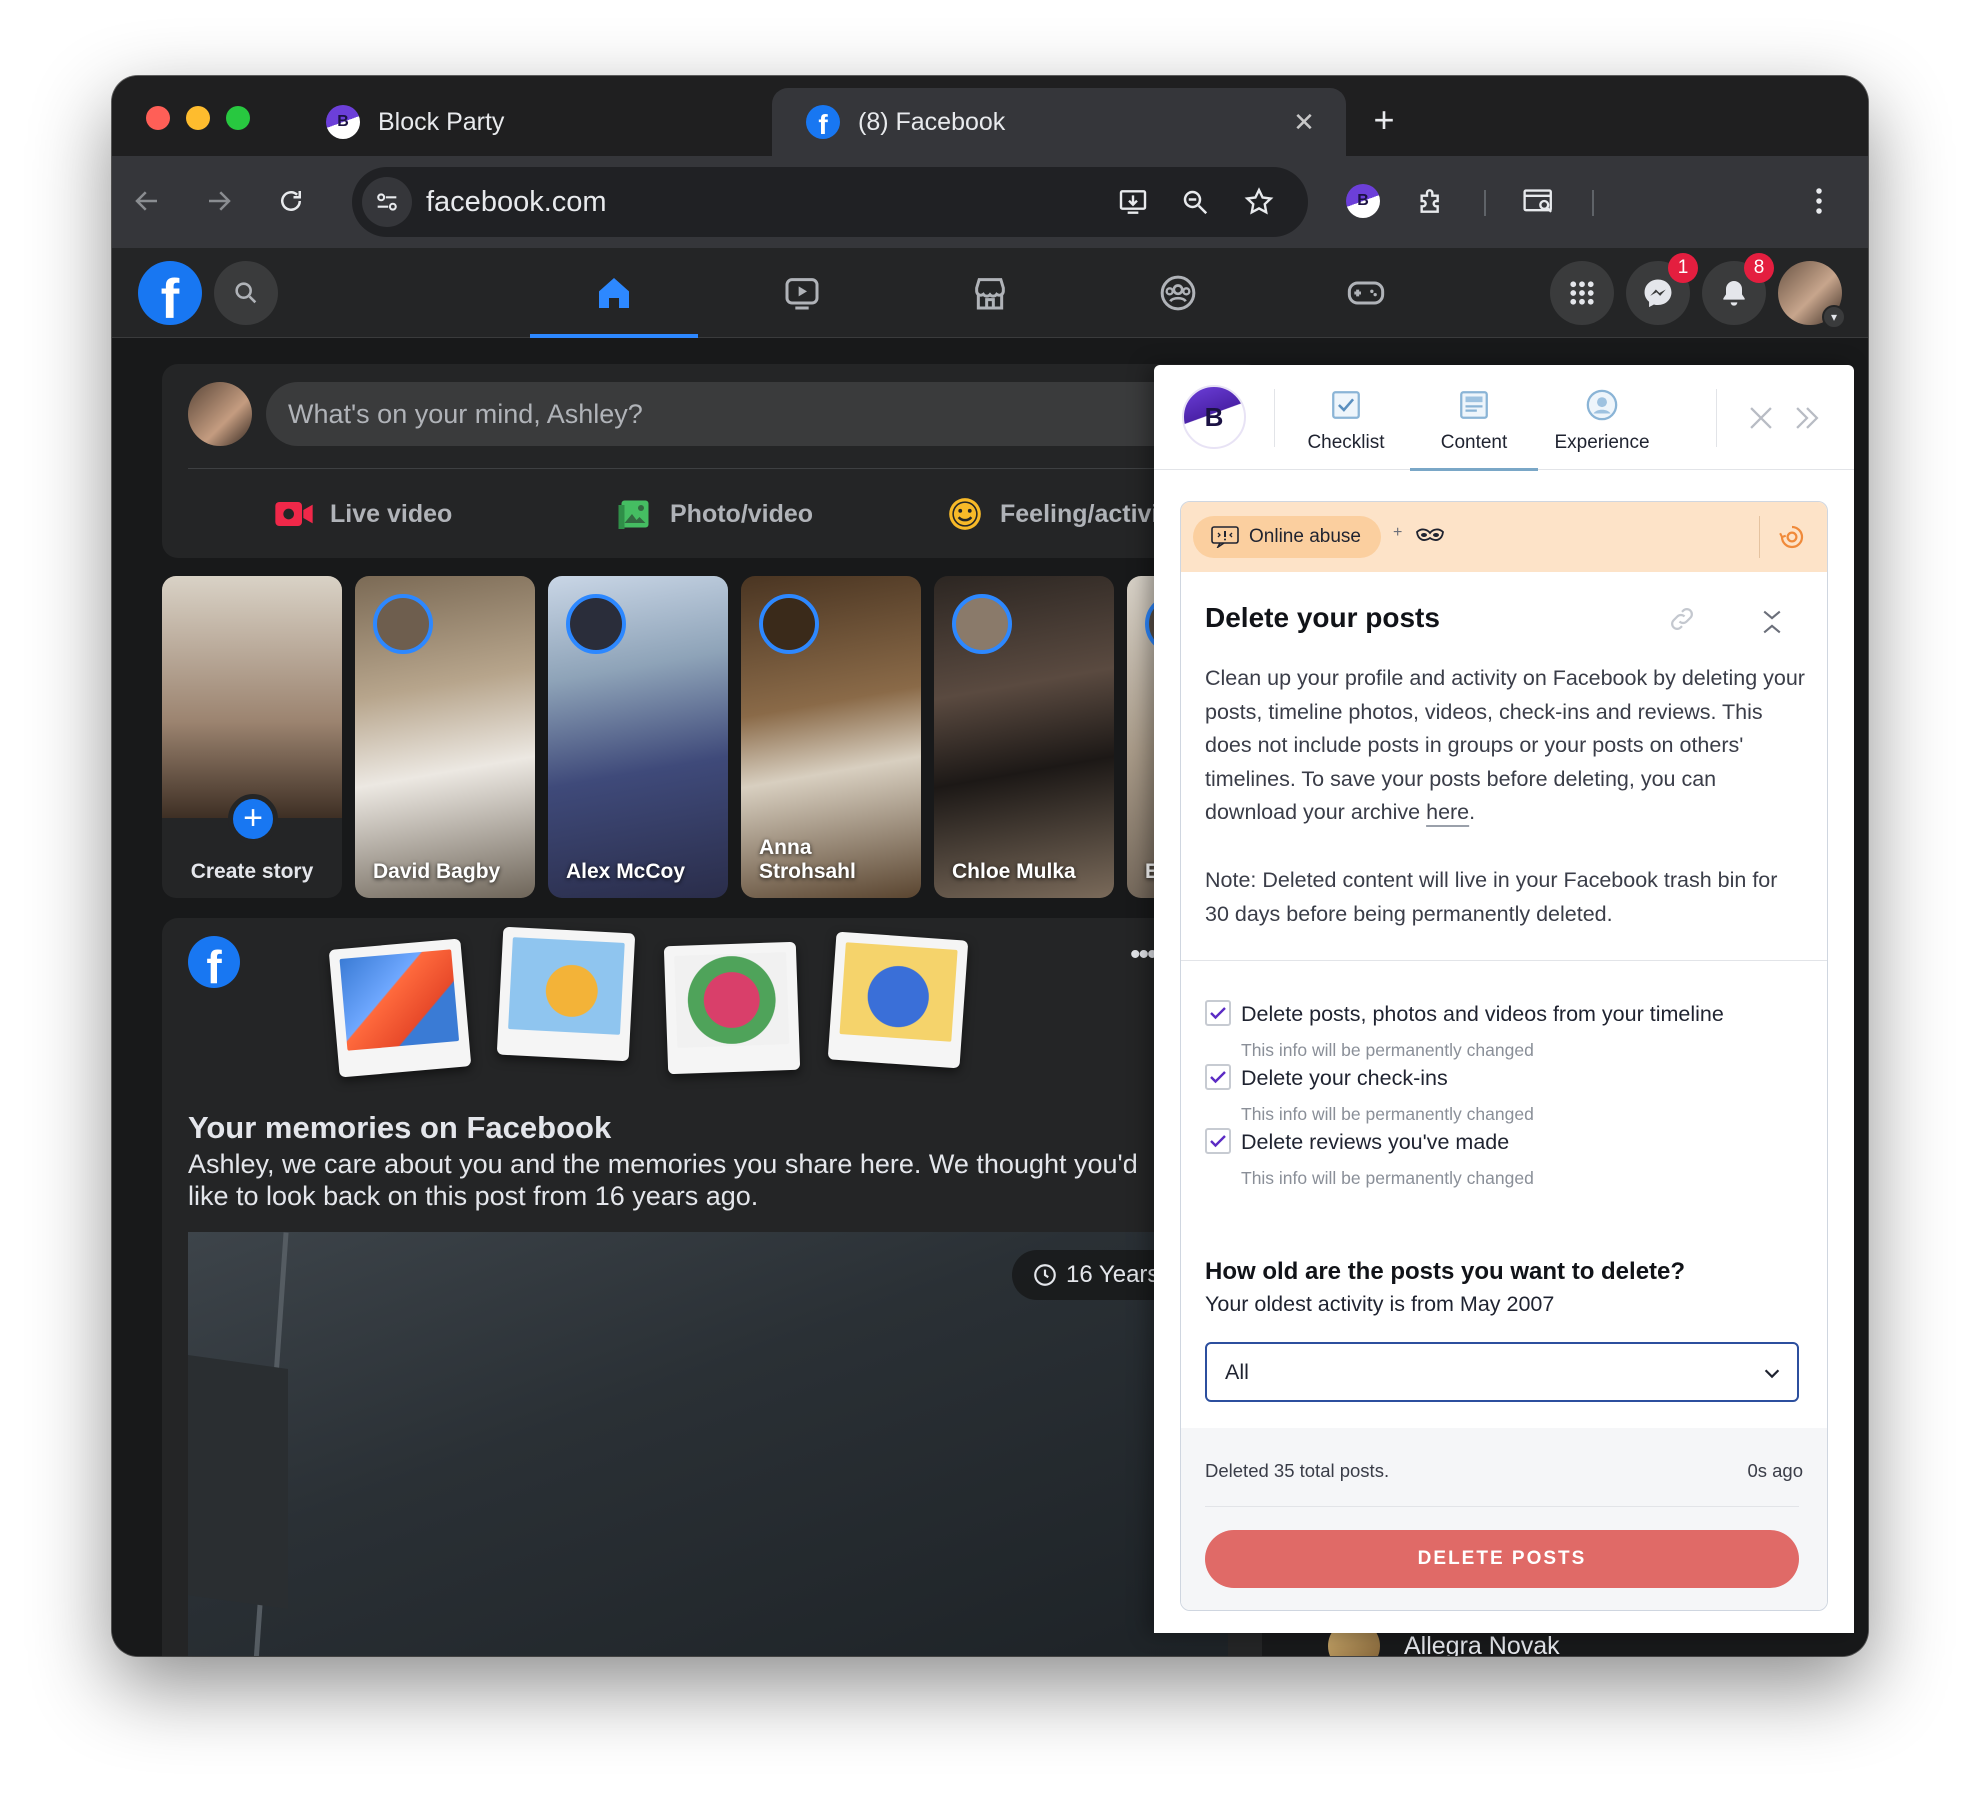 The height and width of the screenshot is (1804, 1980). Describe the element at coordinates (614, 293) in the screenshot. I see `nav-home` at that location.